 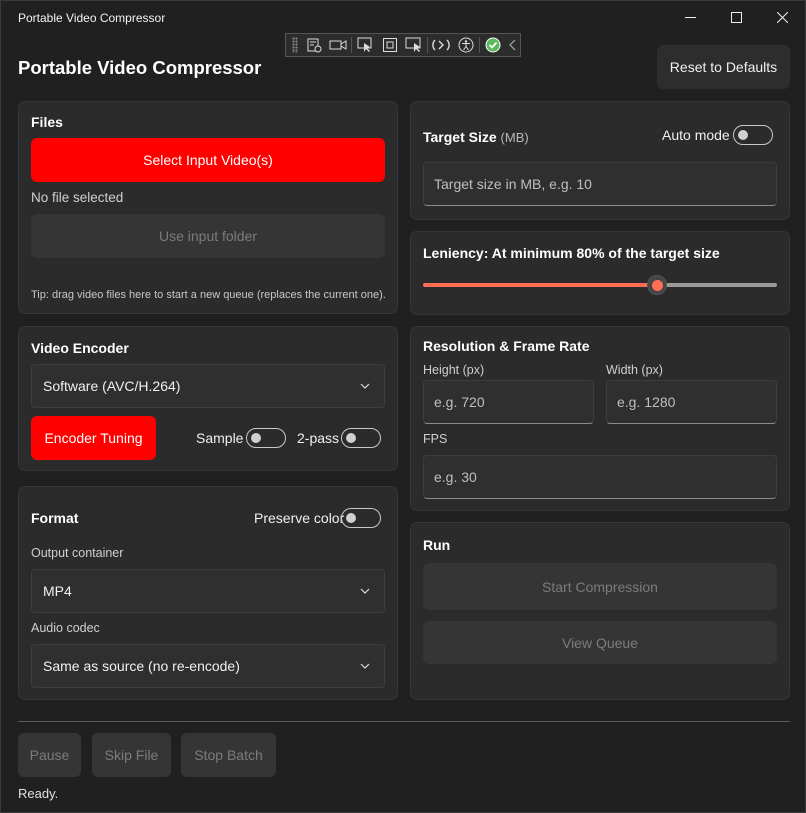 I want to click on video-button, so click(x=338, y=45).